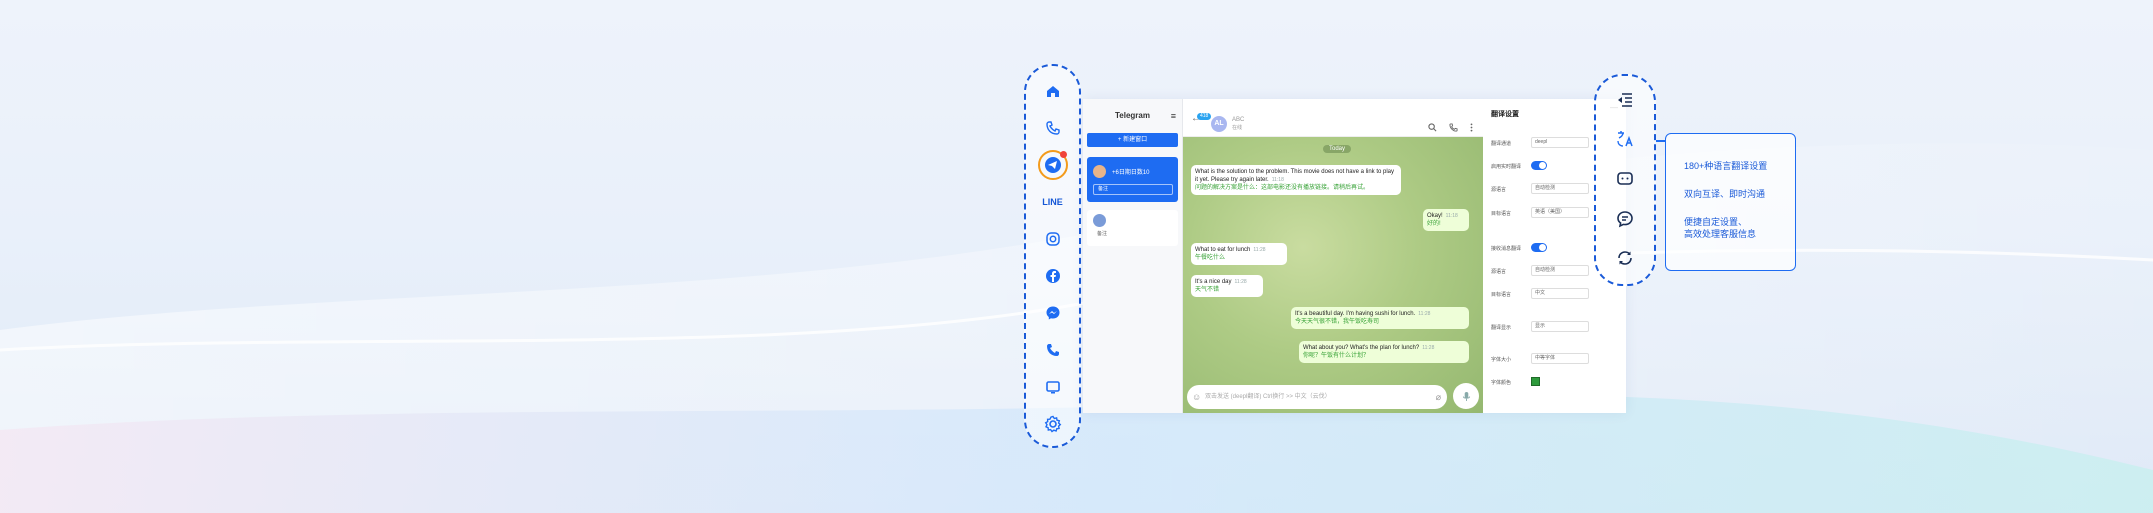  What do you see at coordinates (1133, 256) in the screenshot?
I see `chat-list: Telegram ≡ + 新建窗口 +6日期日数10 备注 备注` at bounding box center [1133, 256].